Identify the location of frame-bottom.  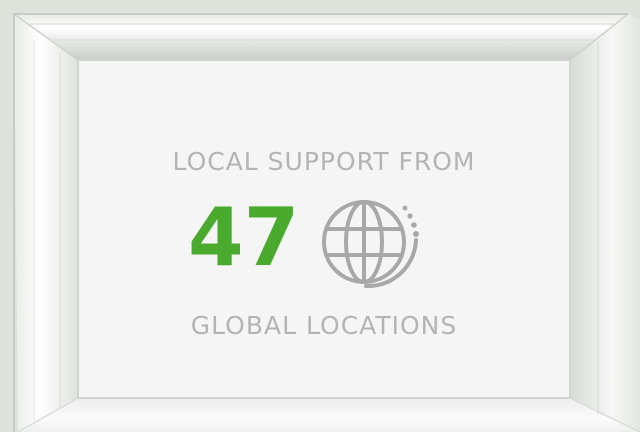
(329, 415).